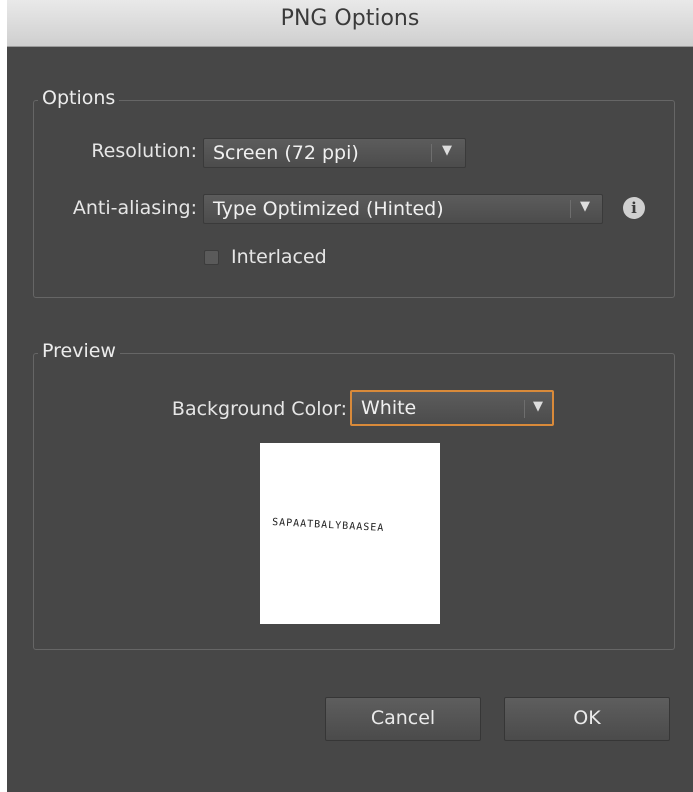 The width and height of the screenshot is (693, 792). I want to click on resolution-value: Screen (72 ppi), so click(286, 153).